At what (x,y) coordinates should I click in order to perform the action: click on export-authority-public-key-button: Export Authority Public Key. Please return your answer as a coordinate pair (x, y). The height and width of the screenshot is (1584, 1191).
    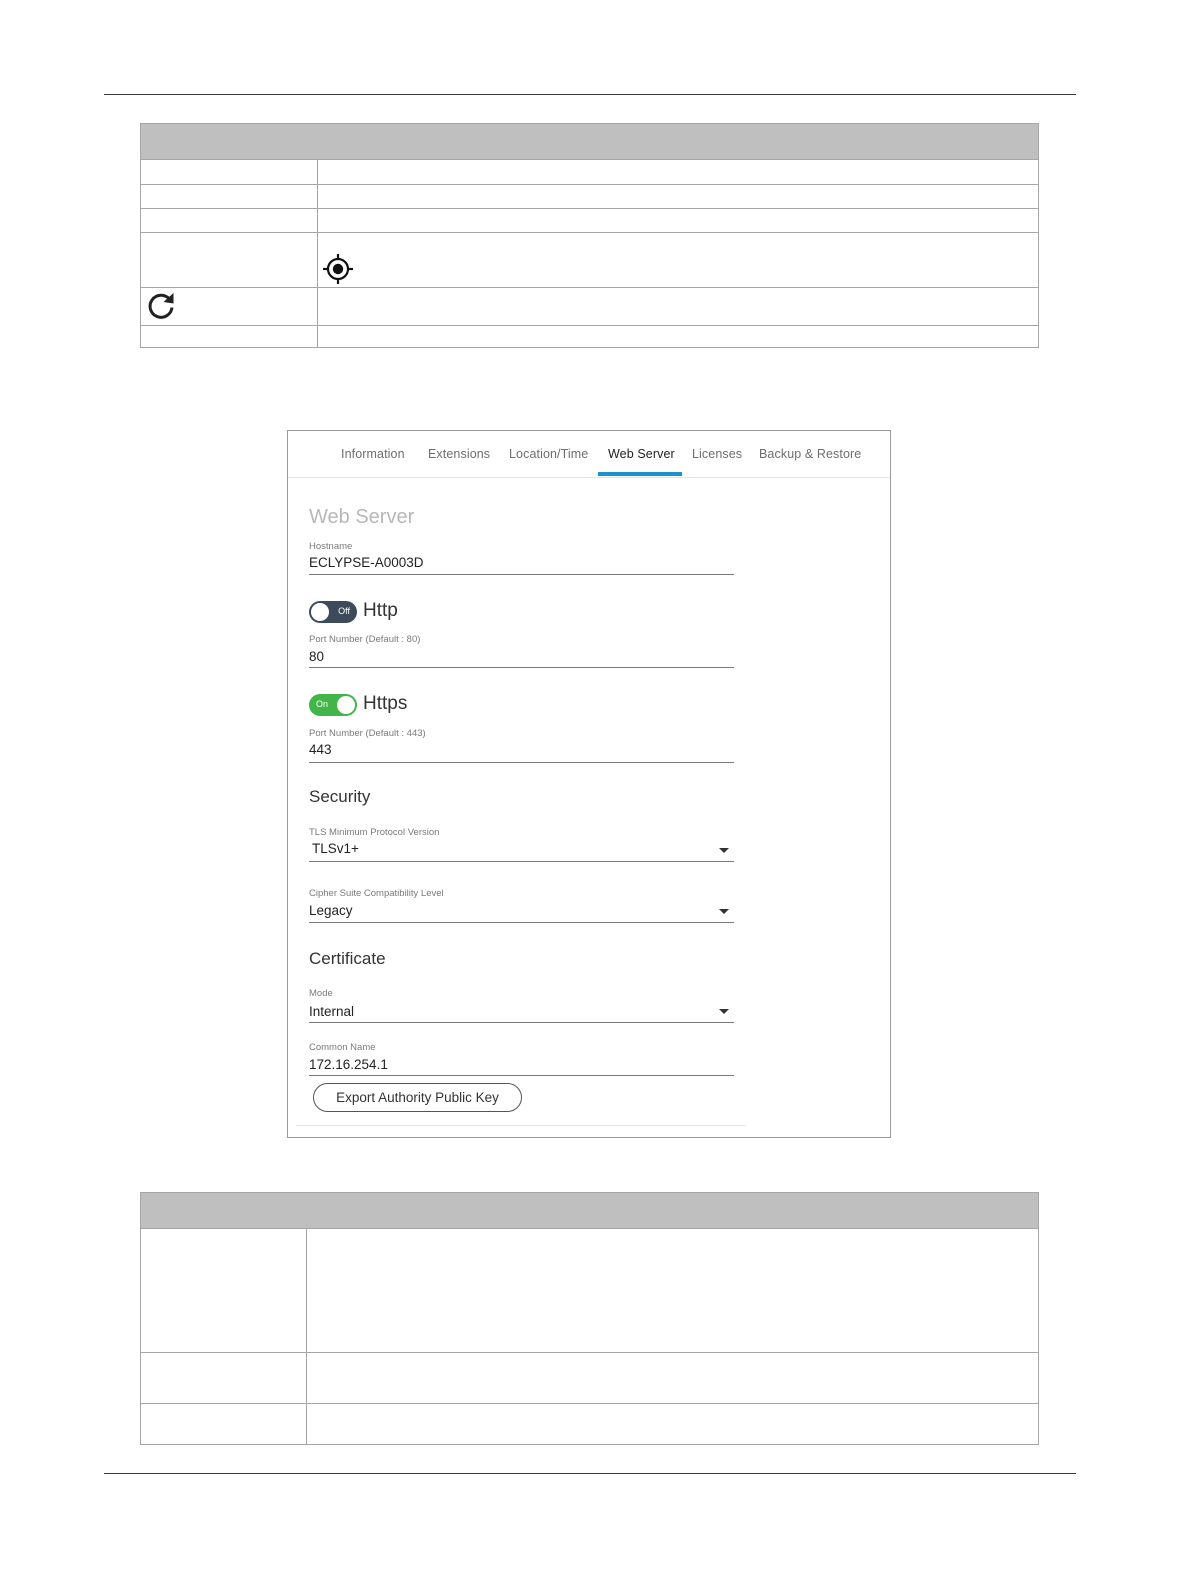
    Looking at the image, I should click on (417, 1097).